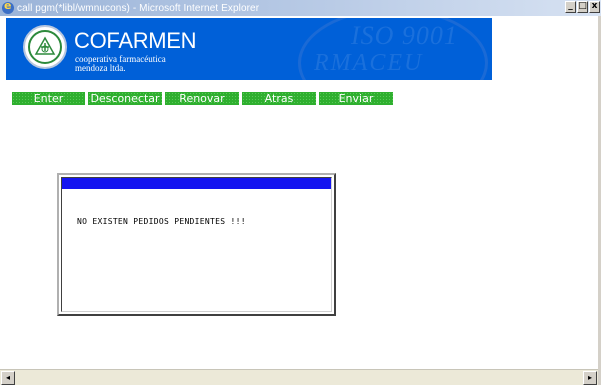  I want to click on scroll-right-button: ▸, so click(590, 378).